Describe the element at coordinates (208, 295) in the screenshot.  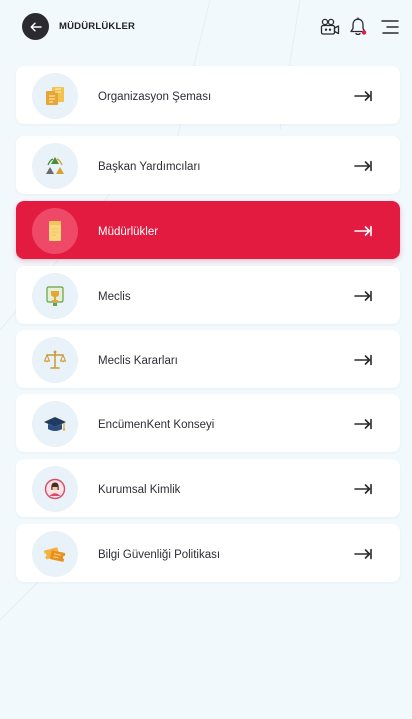
I see `menu-item-meclis: Meclis` at that location.